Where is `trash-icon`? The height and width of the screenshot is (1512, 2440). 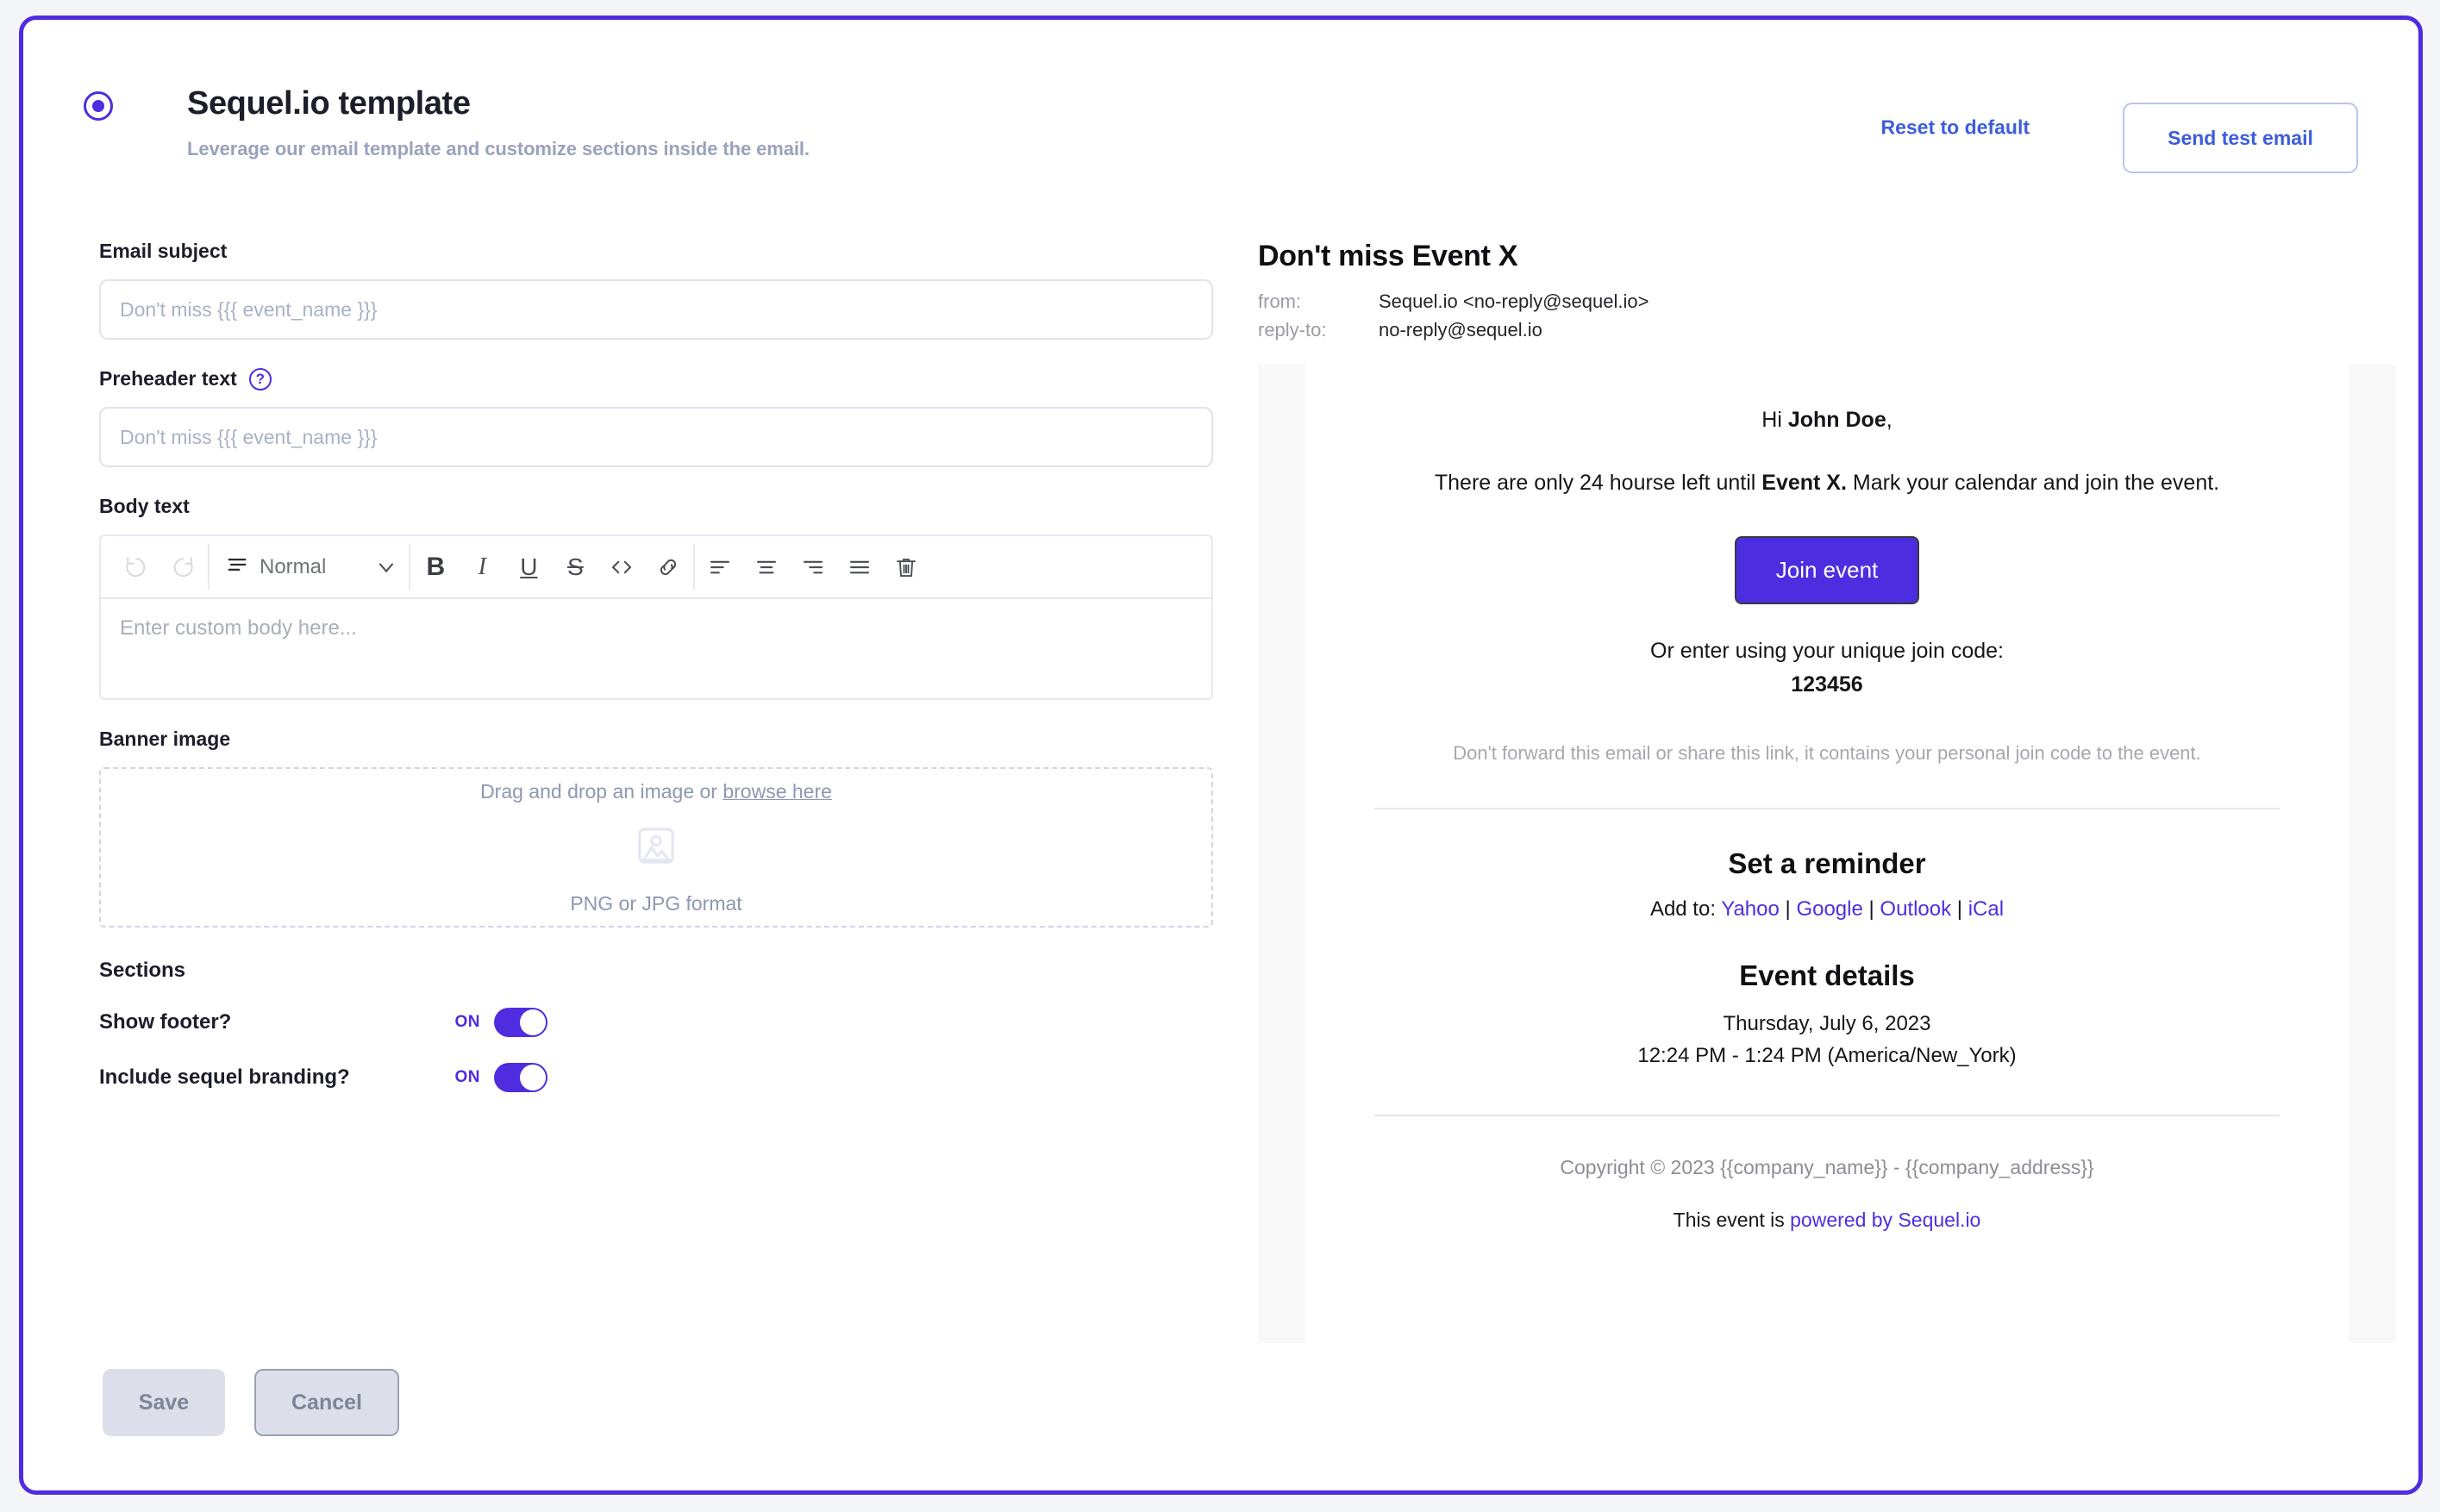 trash-icon is located at coordinates (906, 567).